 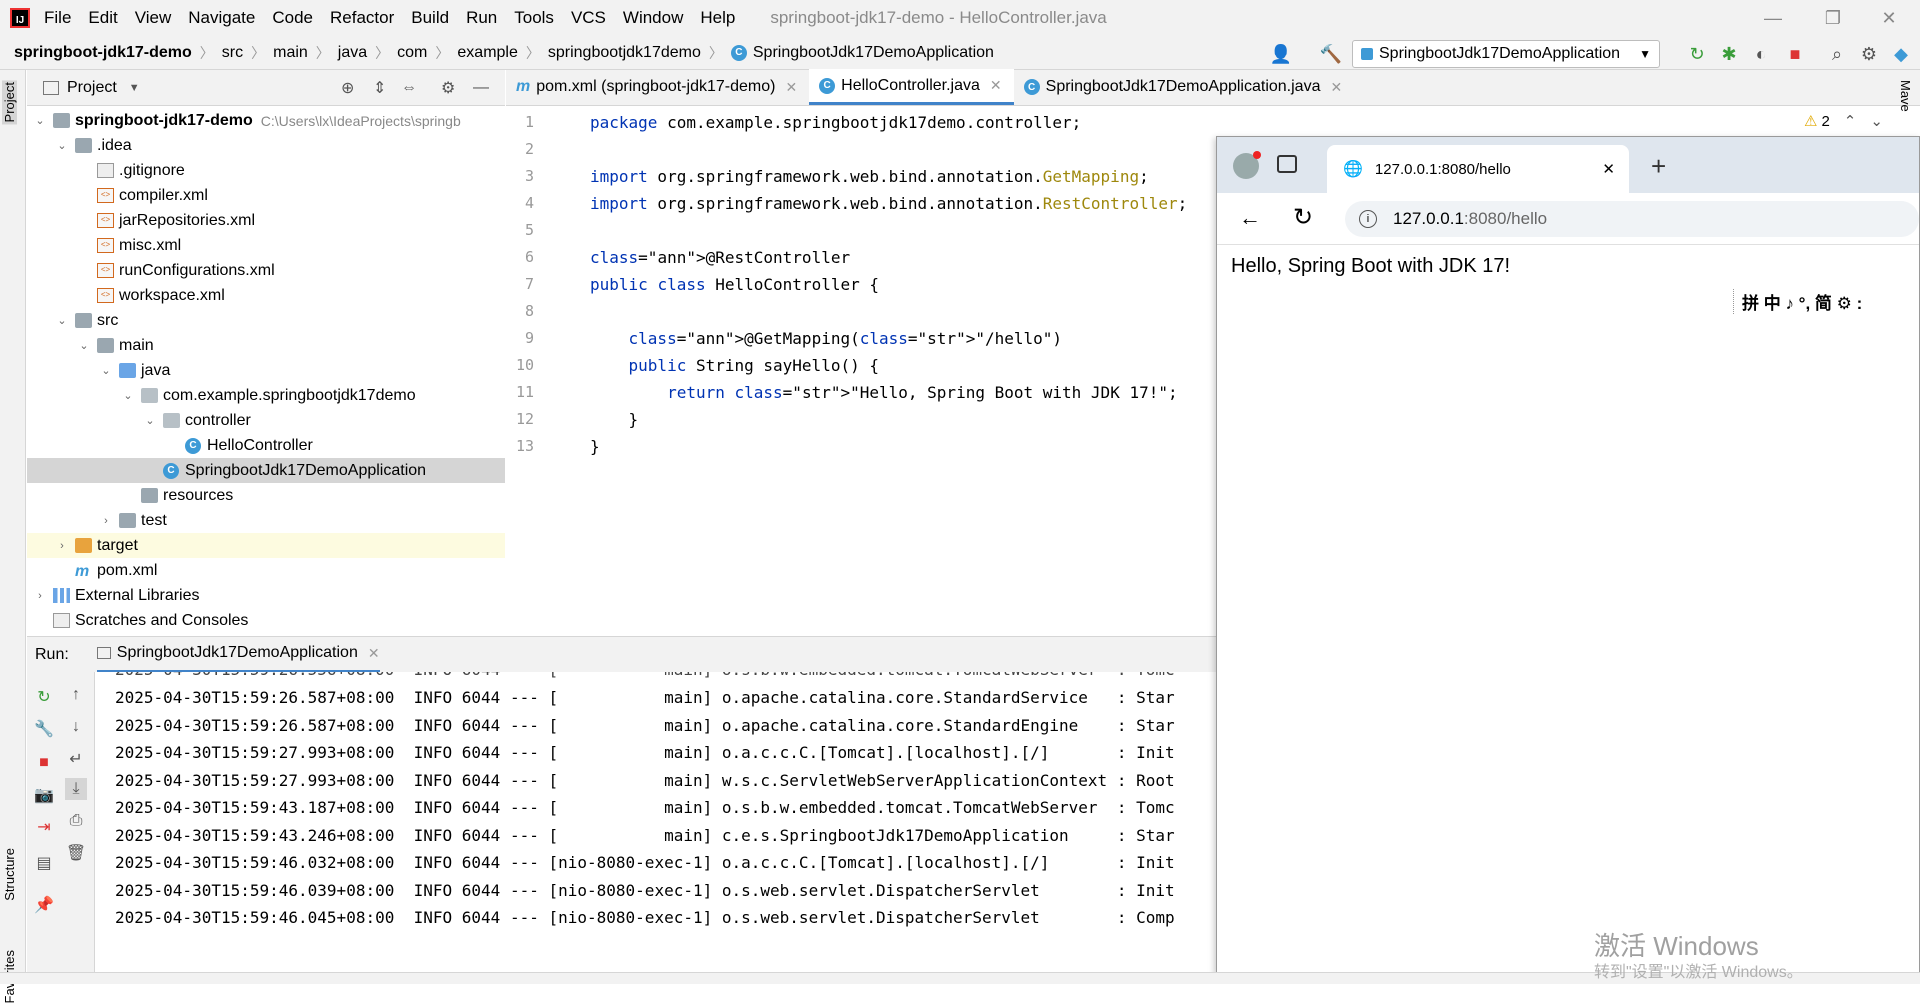 What do you see at coordinates (266, 345) in the screenshot?
I see `tree-item: ⌄ main` at bounding box center [266, 345].